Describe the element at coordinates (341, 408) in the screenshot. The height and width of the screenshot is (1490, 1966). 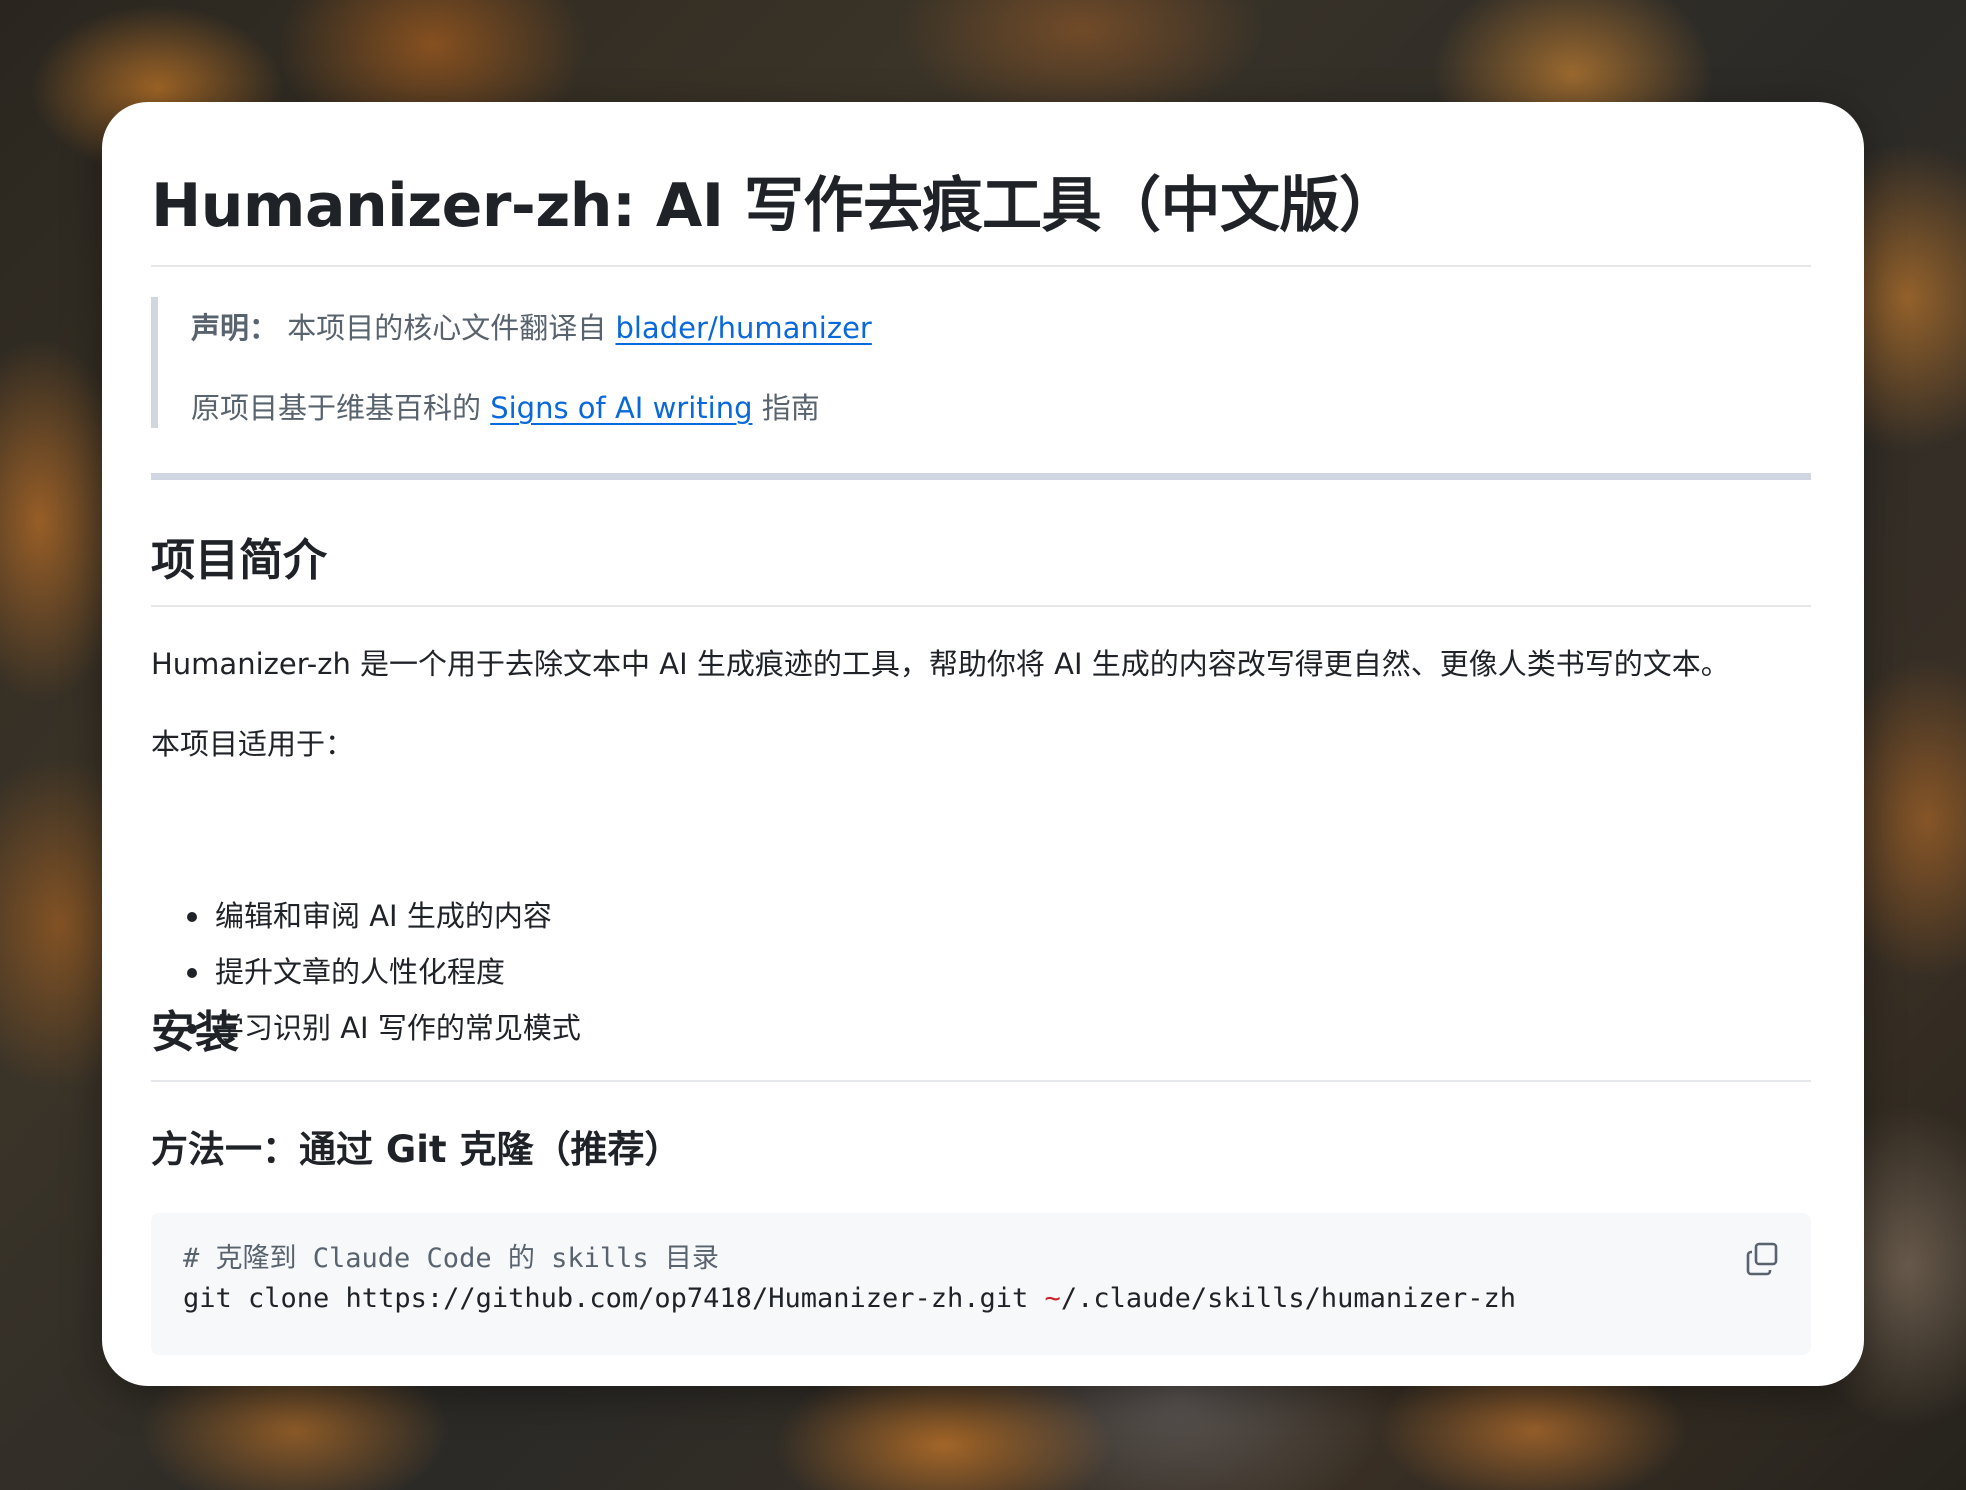
I see `notice-line2-prefix: 原项目基于维基百科的` at that location.